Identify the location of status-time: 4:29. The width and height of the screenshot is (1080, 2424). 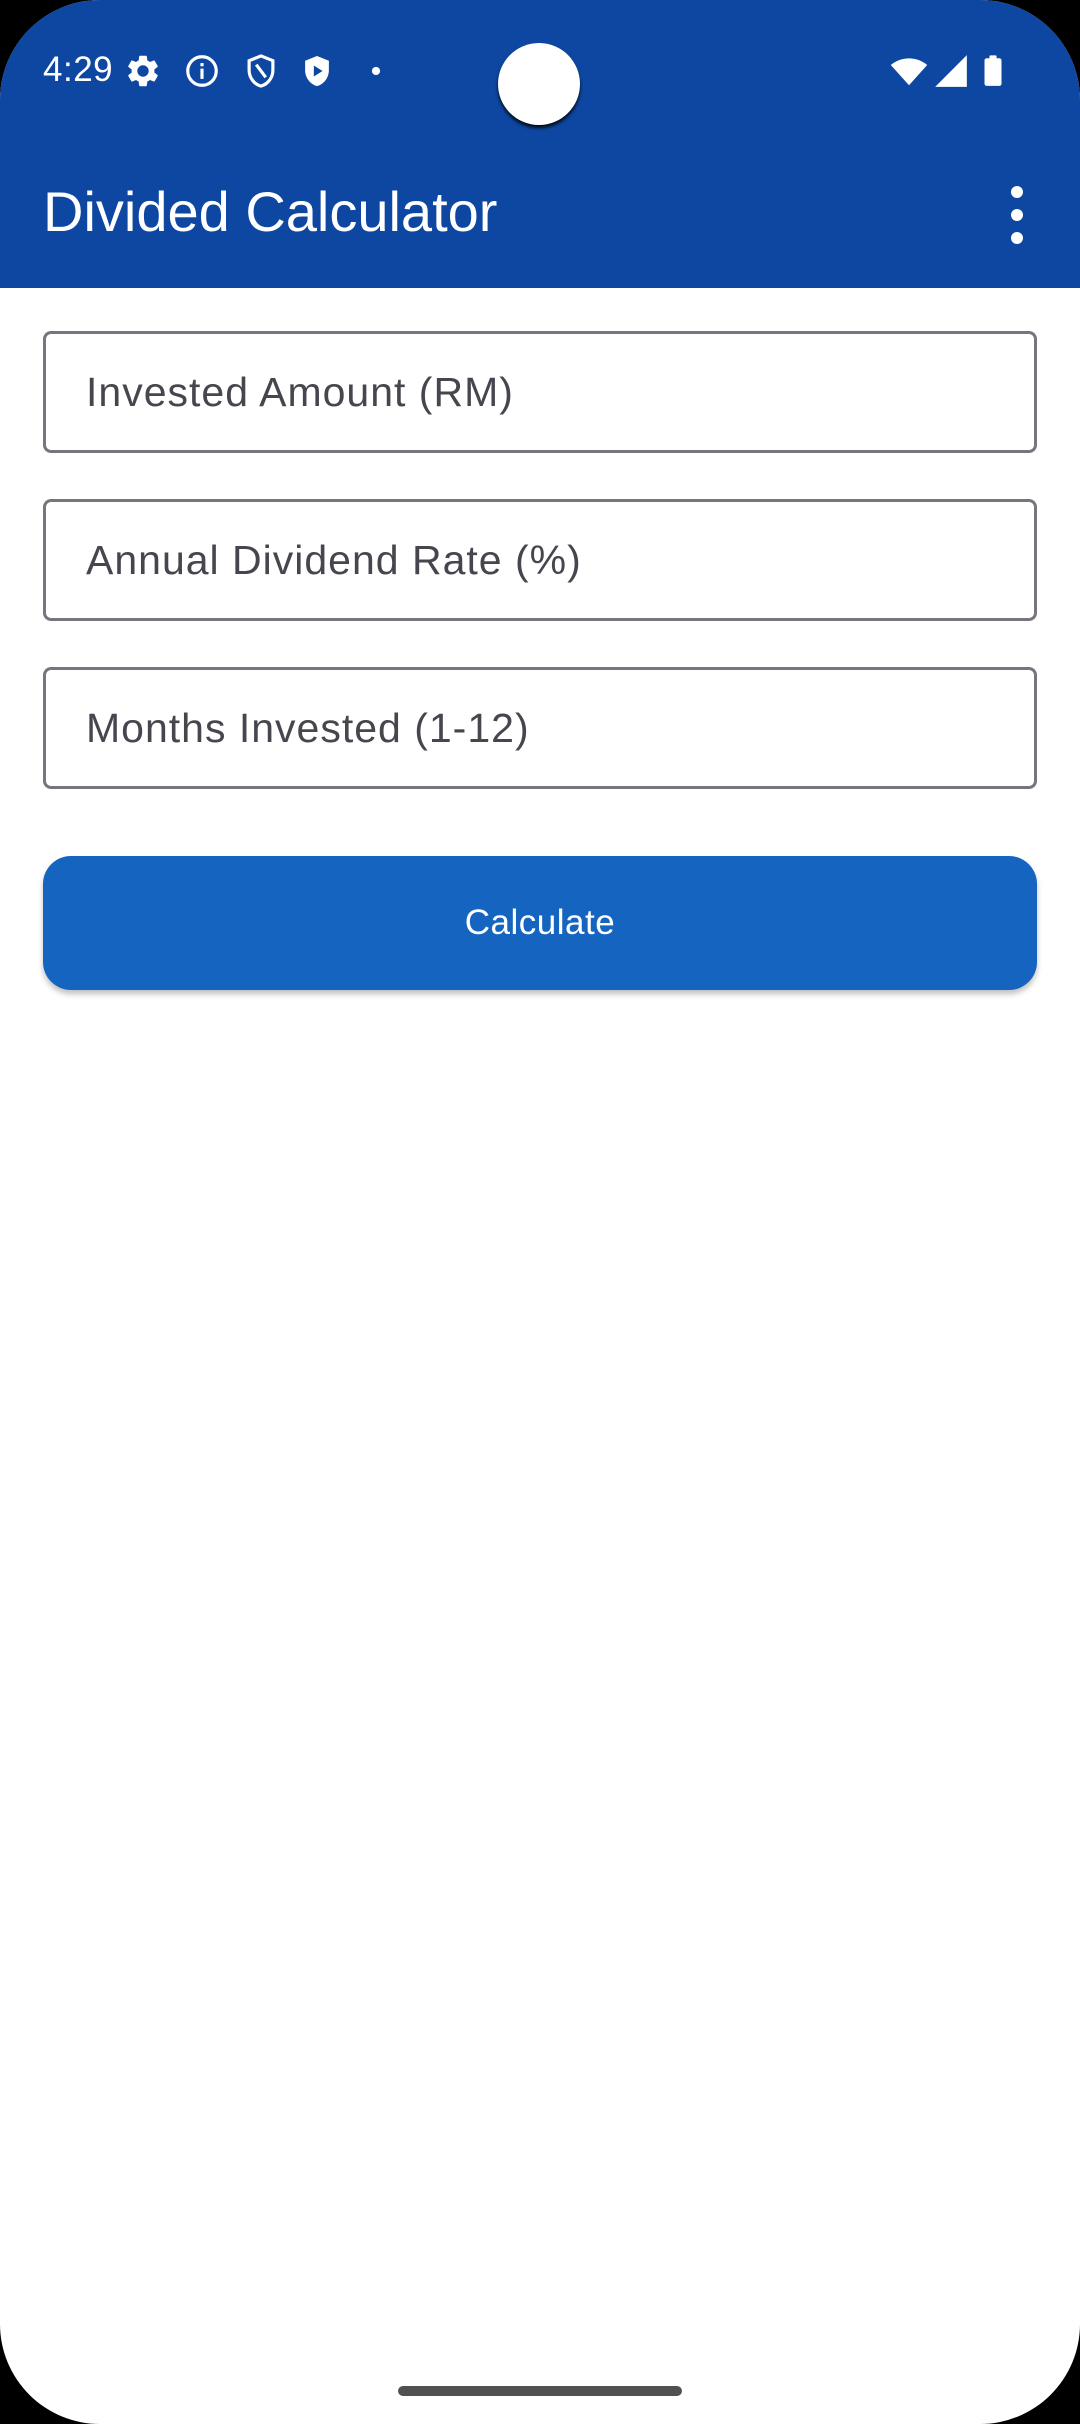
(78, 69).